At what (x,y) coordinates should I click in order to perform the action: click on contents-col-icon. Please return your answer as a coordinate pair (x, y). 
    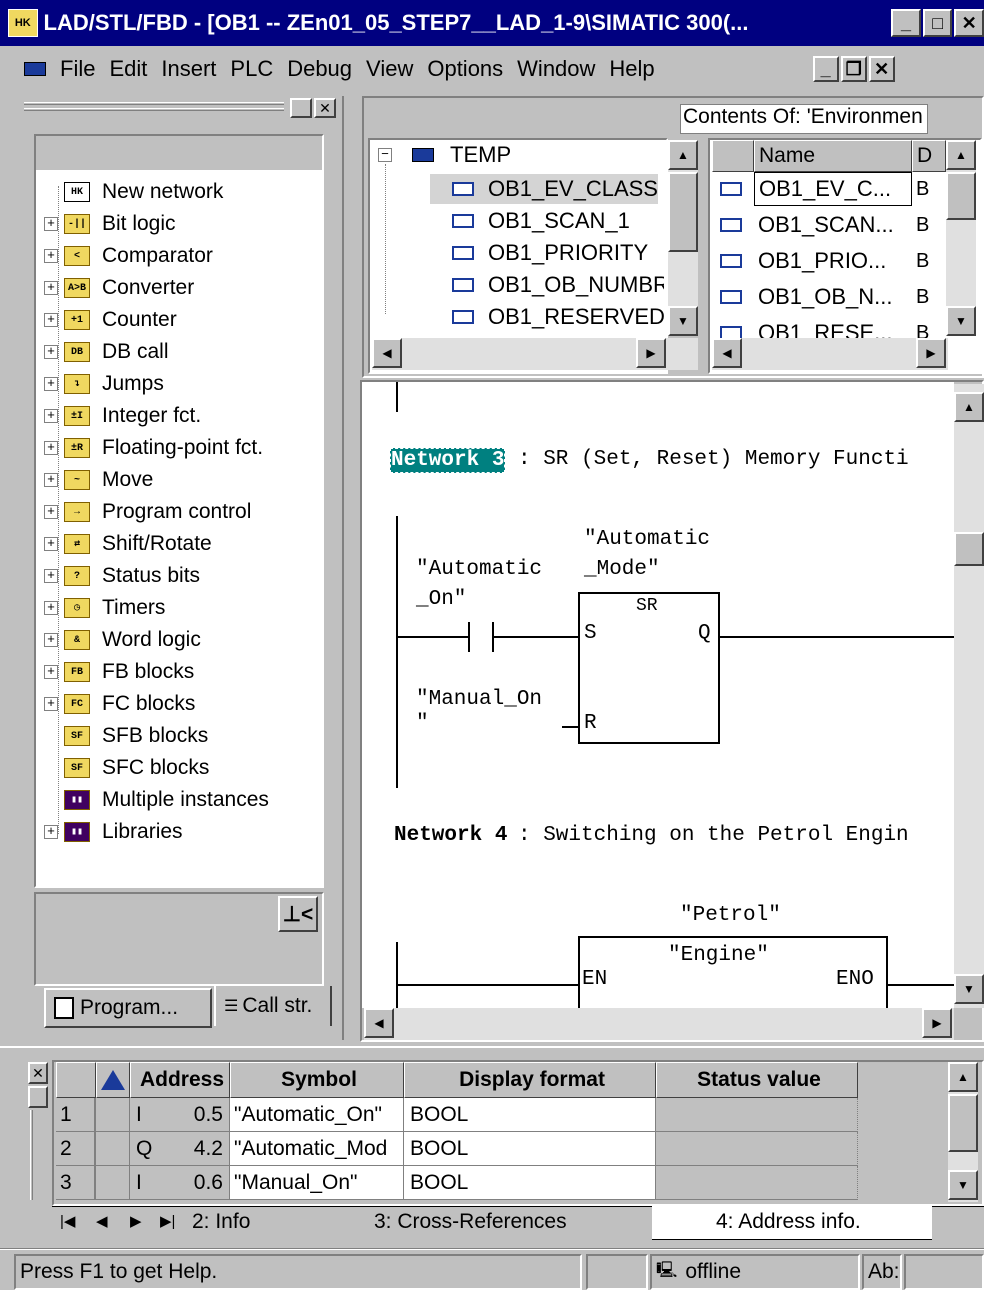
    Looking at the image, I should click on (733, 156).